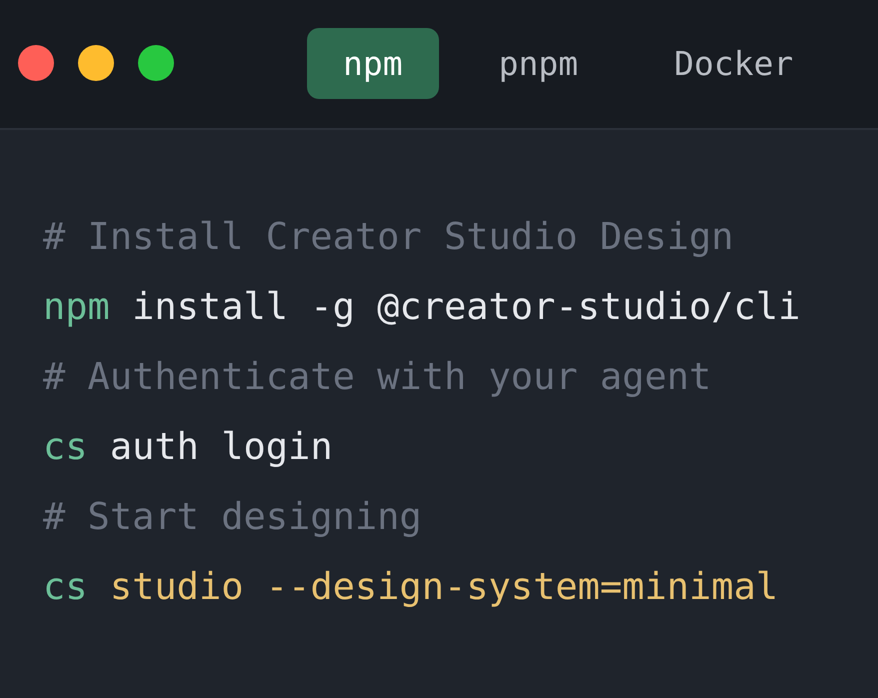  I want to click on code-line: # Authenticate with your agent, so click(377, 377).